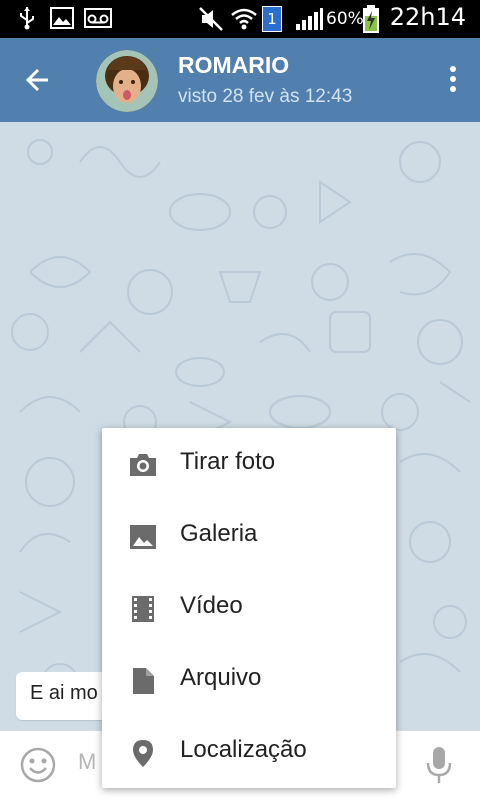 This screenshot has height=800, width=480. What do you see at coordinates (38, 80) in the screenshot?
I see `back-arrow-icon` at bounding box center [38, 80].